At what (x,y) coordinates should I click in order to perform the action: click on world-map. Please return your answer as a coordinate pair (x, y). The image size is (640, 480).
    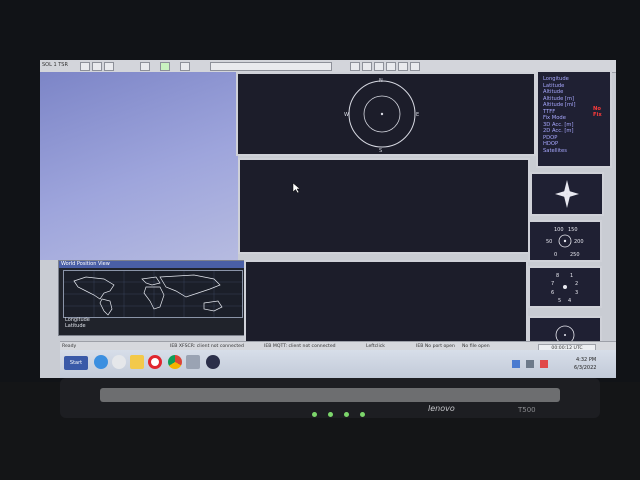
    Looking at the image, I should click on (153, 294).